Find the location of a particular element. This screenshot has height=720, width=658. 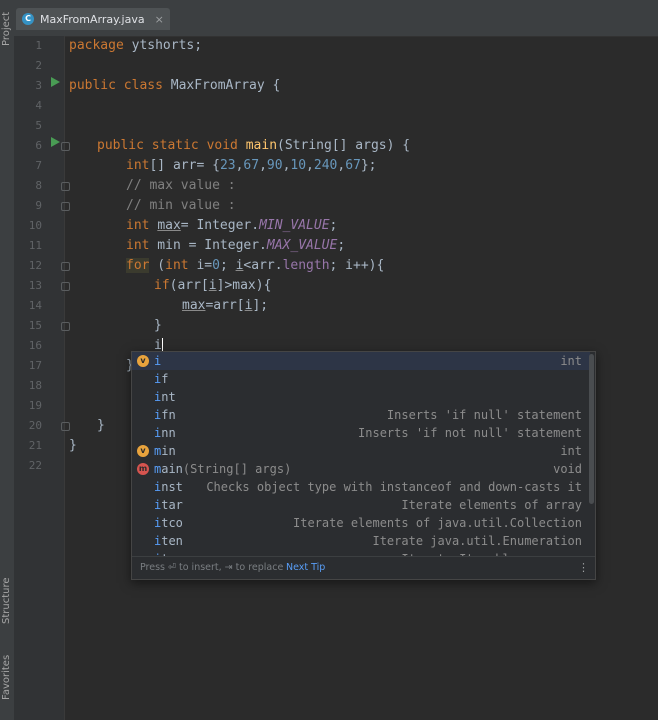

line-number: 10 is located at coordinates (35, 225).